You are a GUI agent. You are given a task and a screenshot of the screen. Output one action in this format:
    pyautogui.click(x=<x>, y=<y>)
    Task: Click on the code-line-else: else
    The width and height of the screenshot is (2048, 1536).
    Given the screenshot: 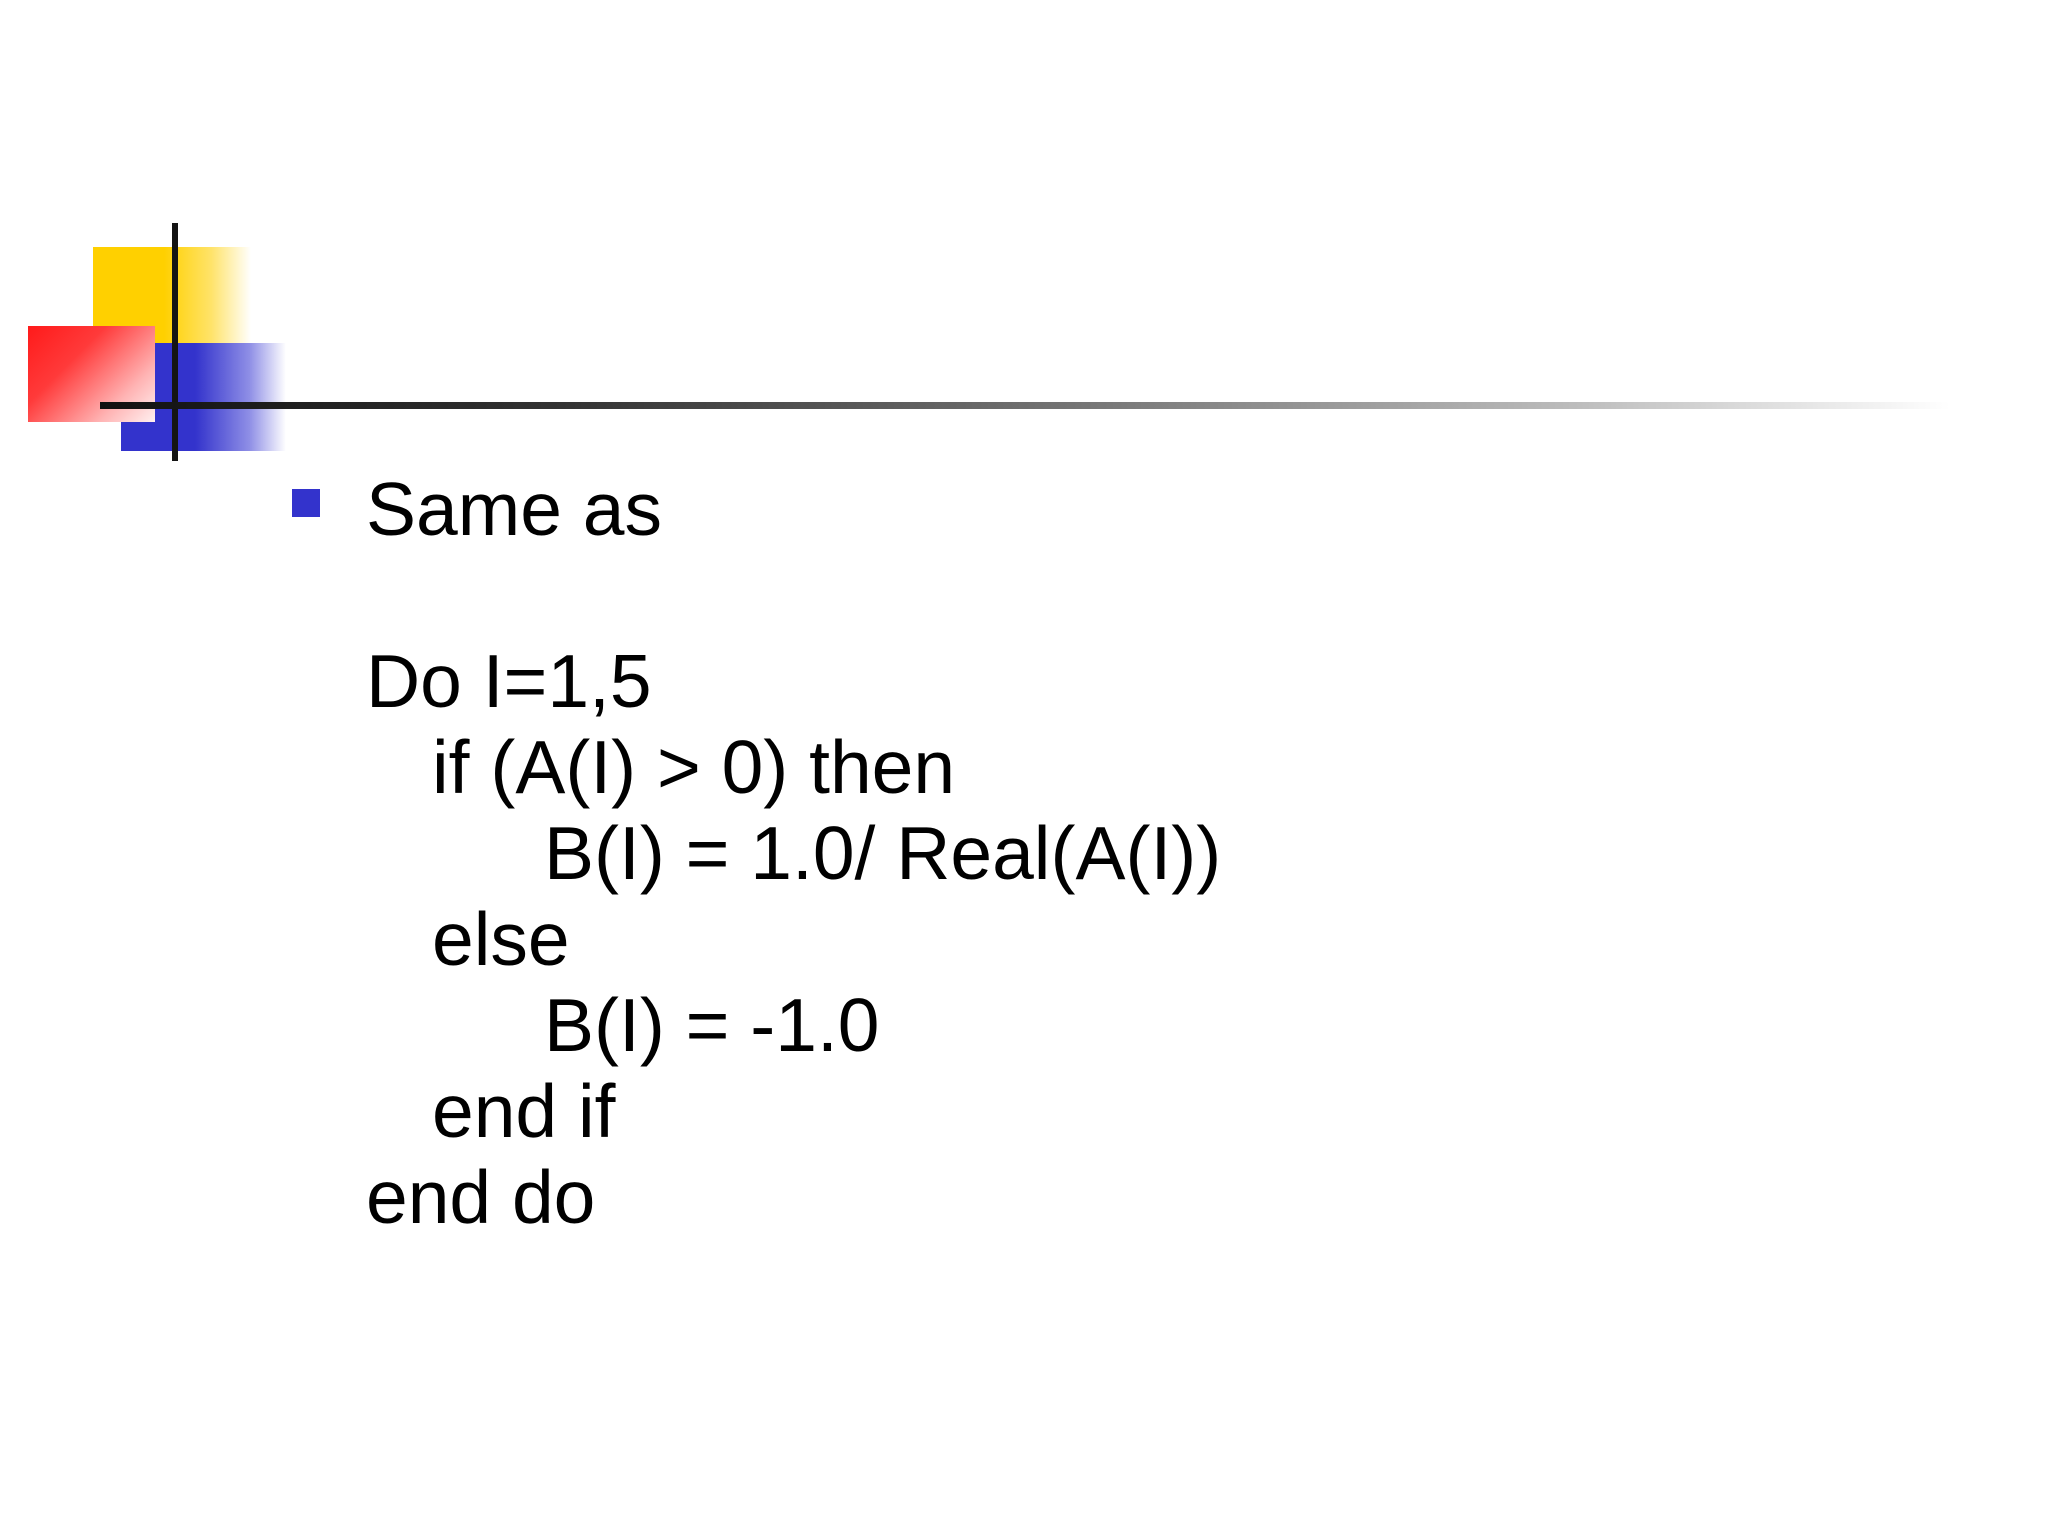 What is the action you would take?
    pyautogui.click(x=501, y=939)
    